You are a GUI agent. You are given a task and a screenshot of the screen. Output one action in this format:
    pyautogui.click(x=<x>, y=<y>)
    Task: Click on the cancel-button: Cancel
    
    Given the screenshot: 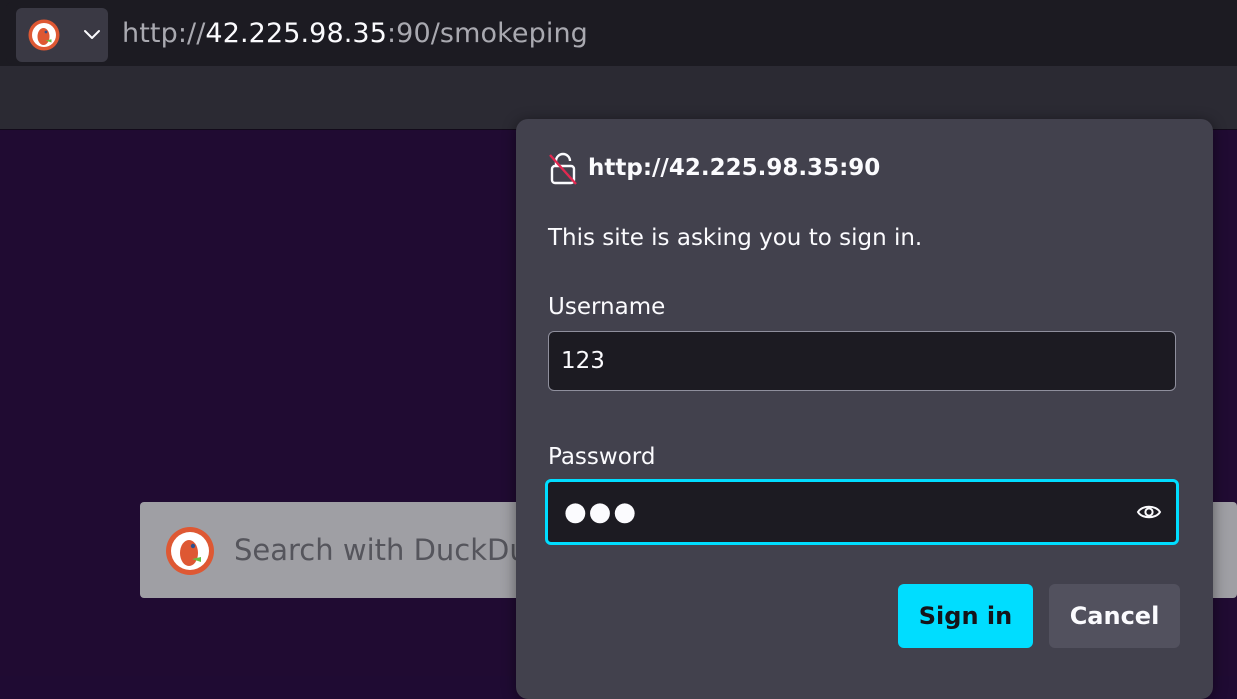 What is the action you would take?
    pyautogui.click(x=1114, y=616)
    